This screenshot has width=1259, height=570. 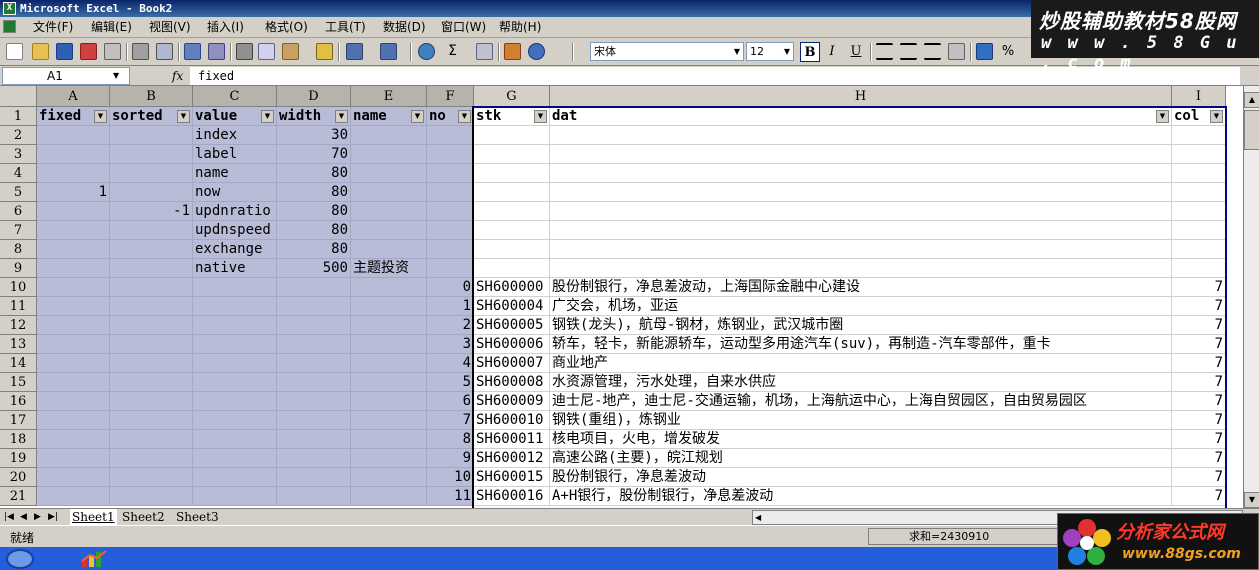 What do you see at coordinates (770, 51) in the screenshot?
I see `font-size-select: 12 ▼` at bounding box center [770, 51].